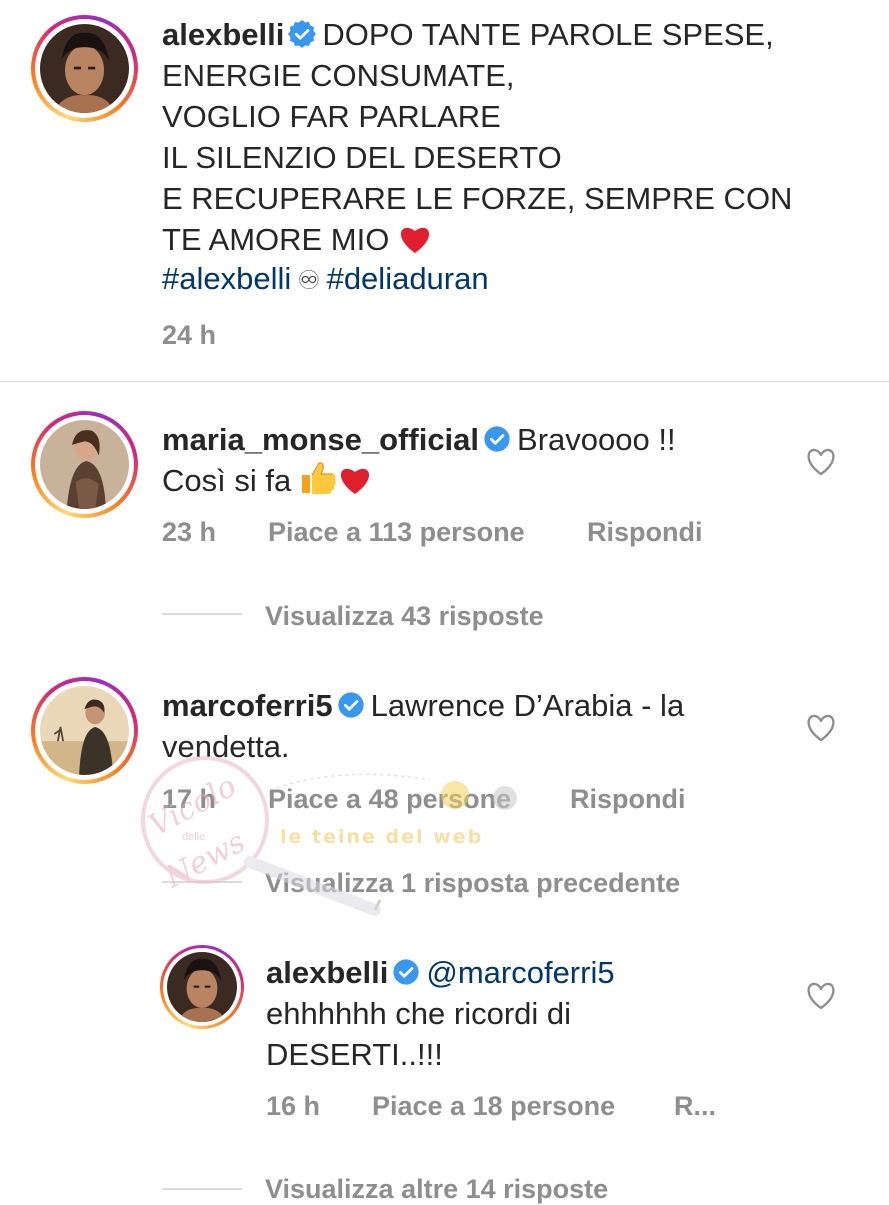 Image resolution: width=889 pixels, height=1205 pixels. Describe the element at coordinates (645, 532) in the screenshot. I see `reply-button-maria: Rispondi` at that location.